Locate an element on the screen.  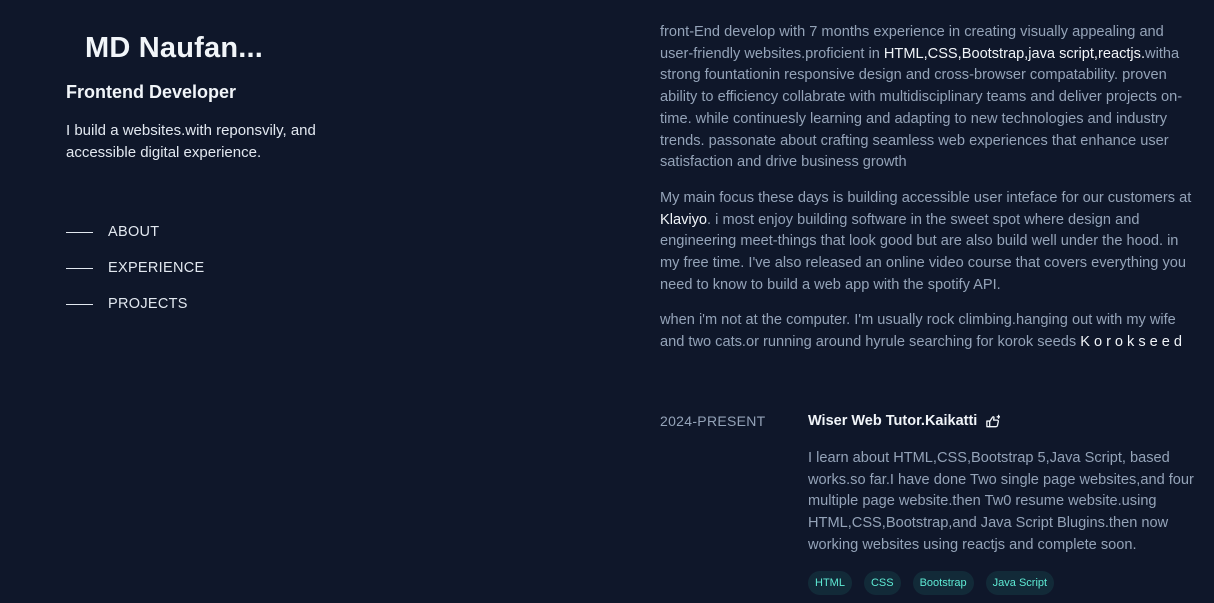
experience-title: Wiser Web Tutor.Kaikatti is located at coordinates (904, 421).